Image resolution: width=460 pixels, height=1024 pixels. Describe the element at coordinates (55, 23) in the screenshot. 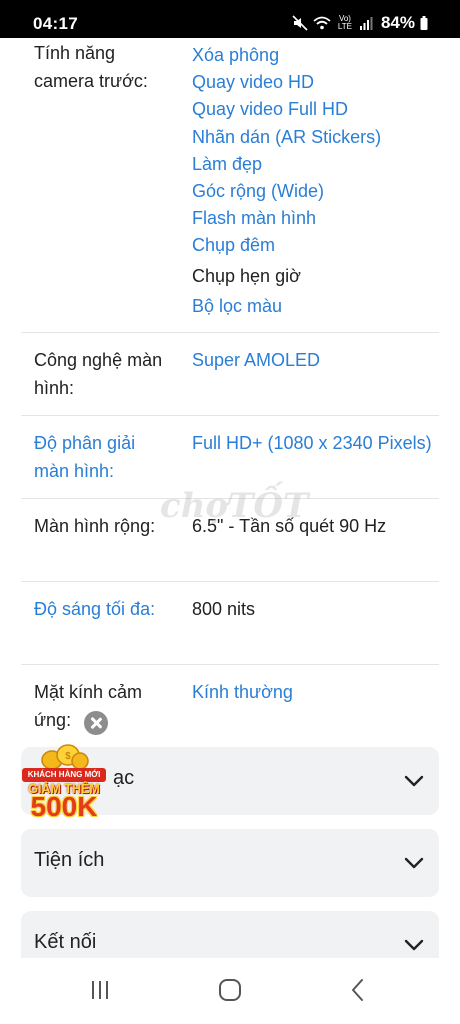

I see `status-time: 04:17` at that location.